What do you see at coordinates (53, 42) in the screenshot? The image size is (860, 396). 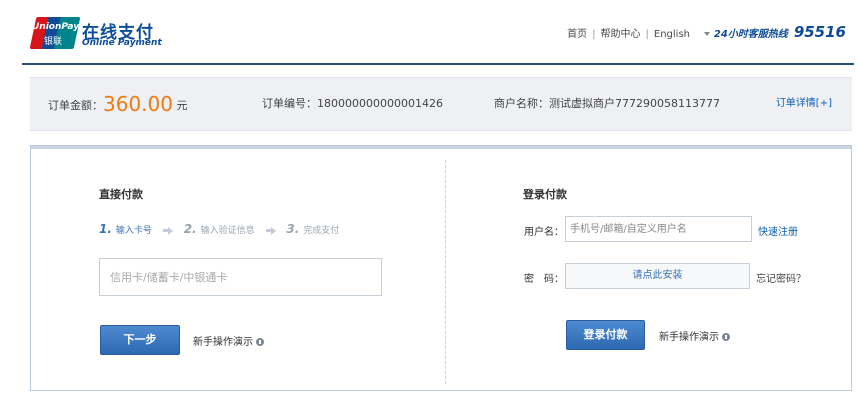 I see `logo-text-cn: 银联` at bounding box center [53, 42].